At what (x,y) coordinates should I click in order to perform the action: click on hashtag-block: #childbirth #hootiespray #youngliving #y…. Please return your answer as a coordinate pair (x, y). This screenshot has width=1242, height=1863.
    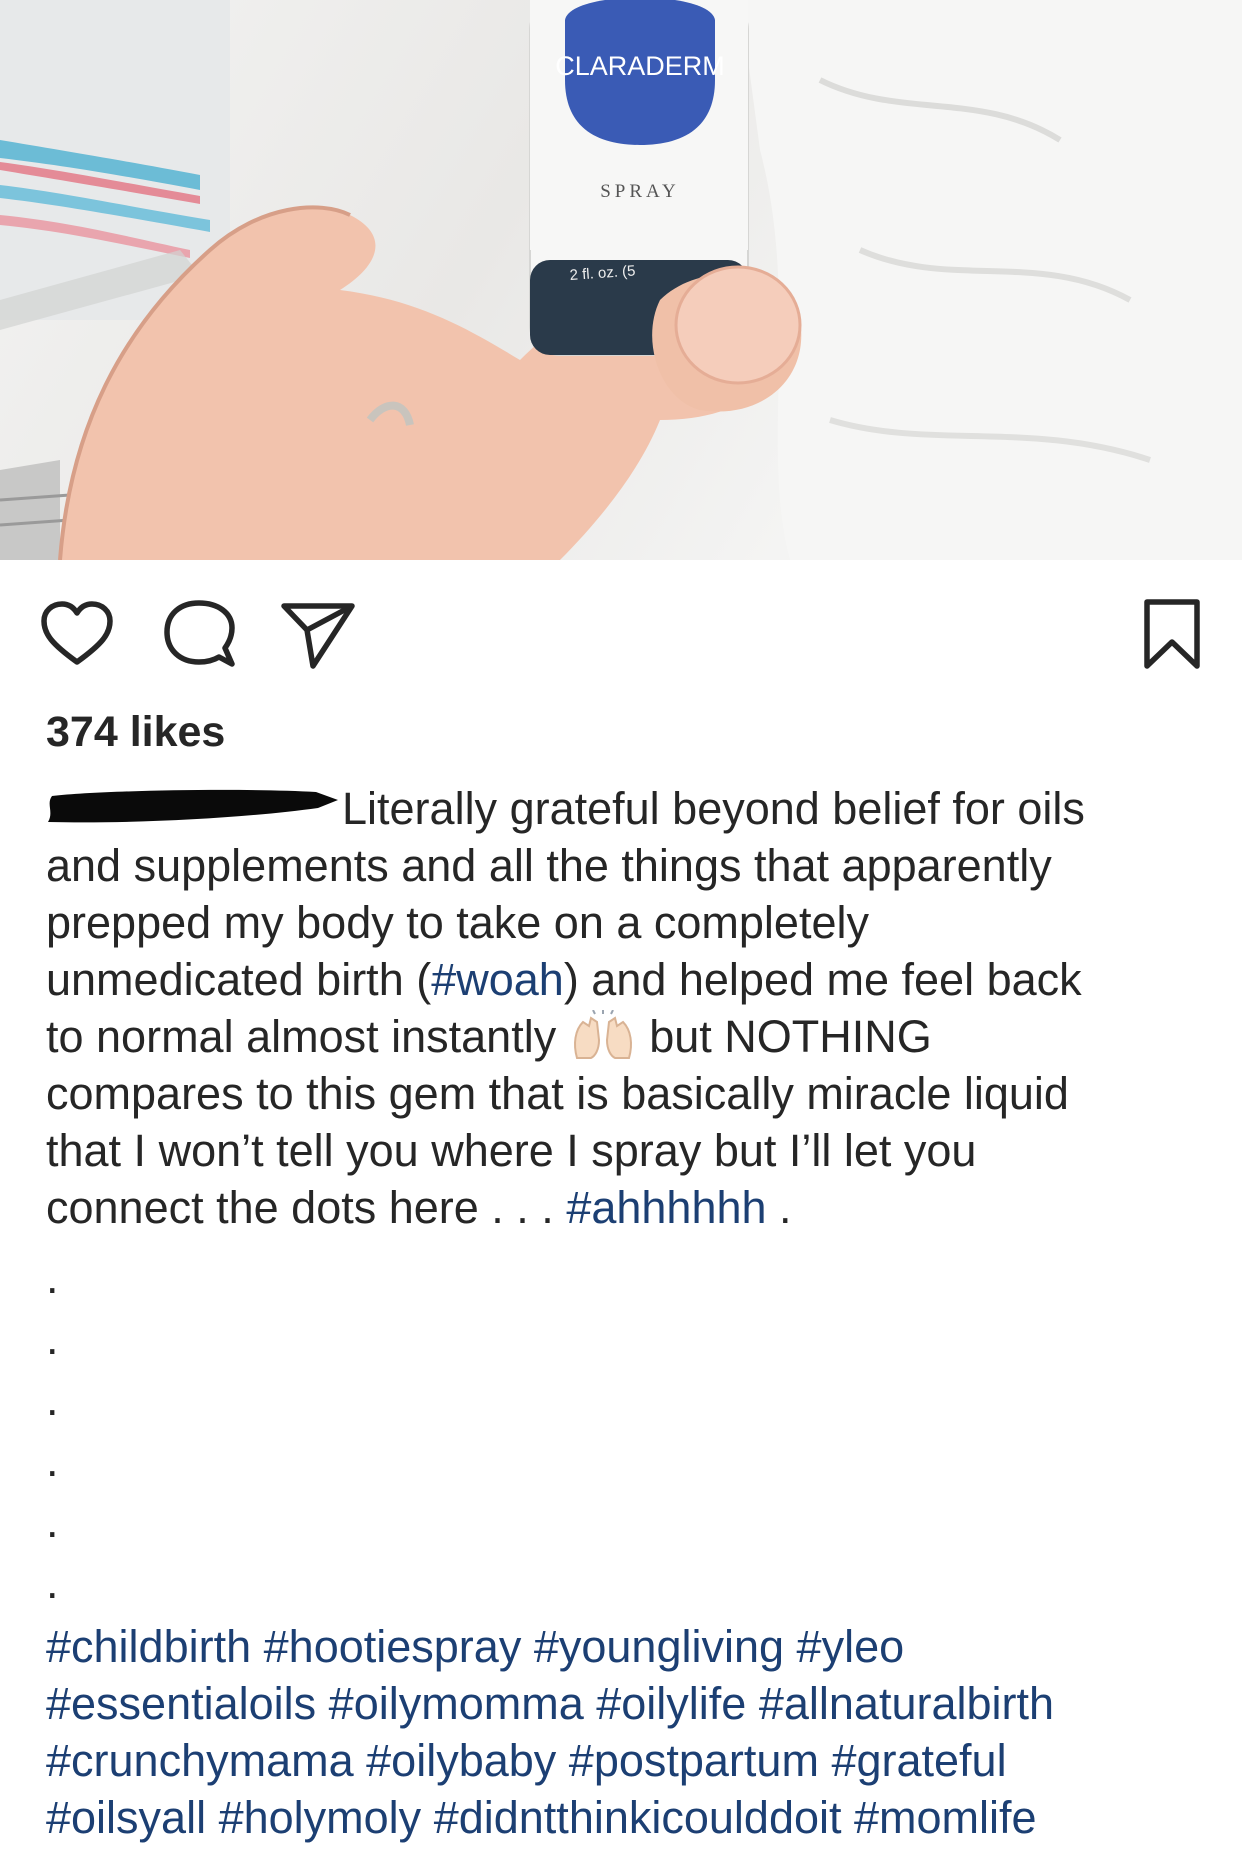
    Looking at the image, I should click on (636, 1732).